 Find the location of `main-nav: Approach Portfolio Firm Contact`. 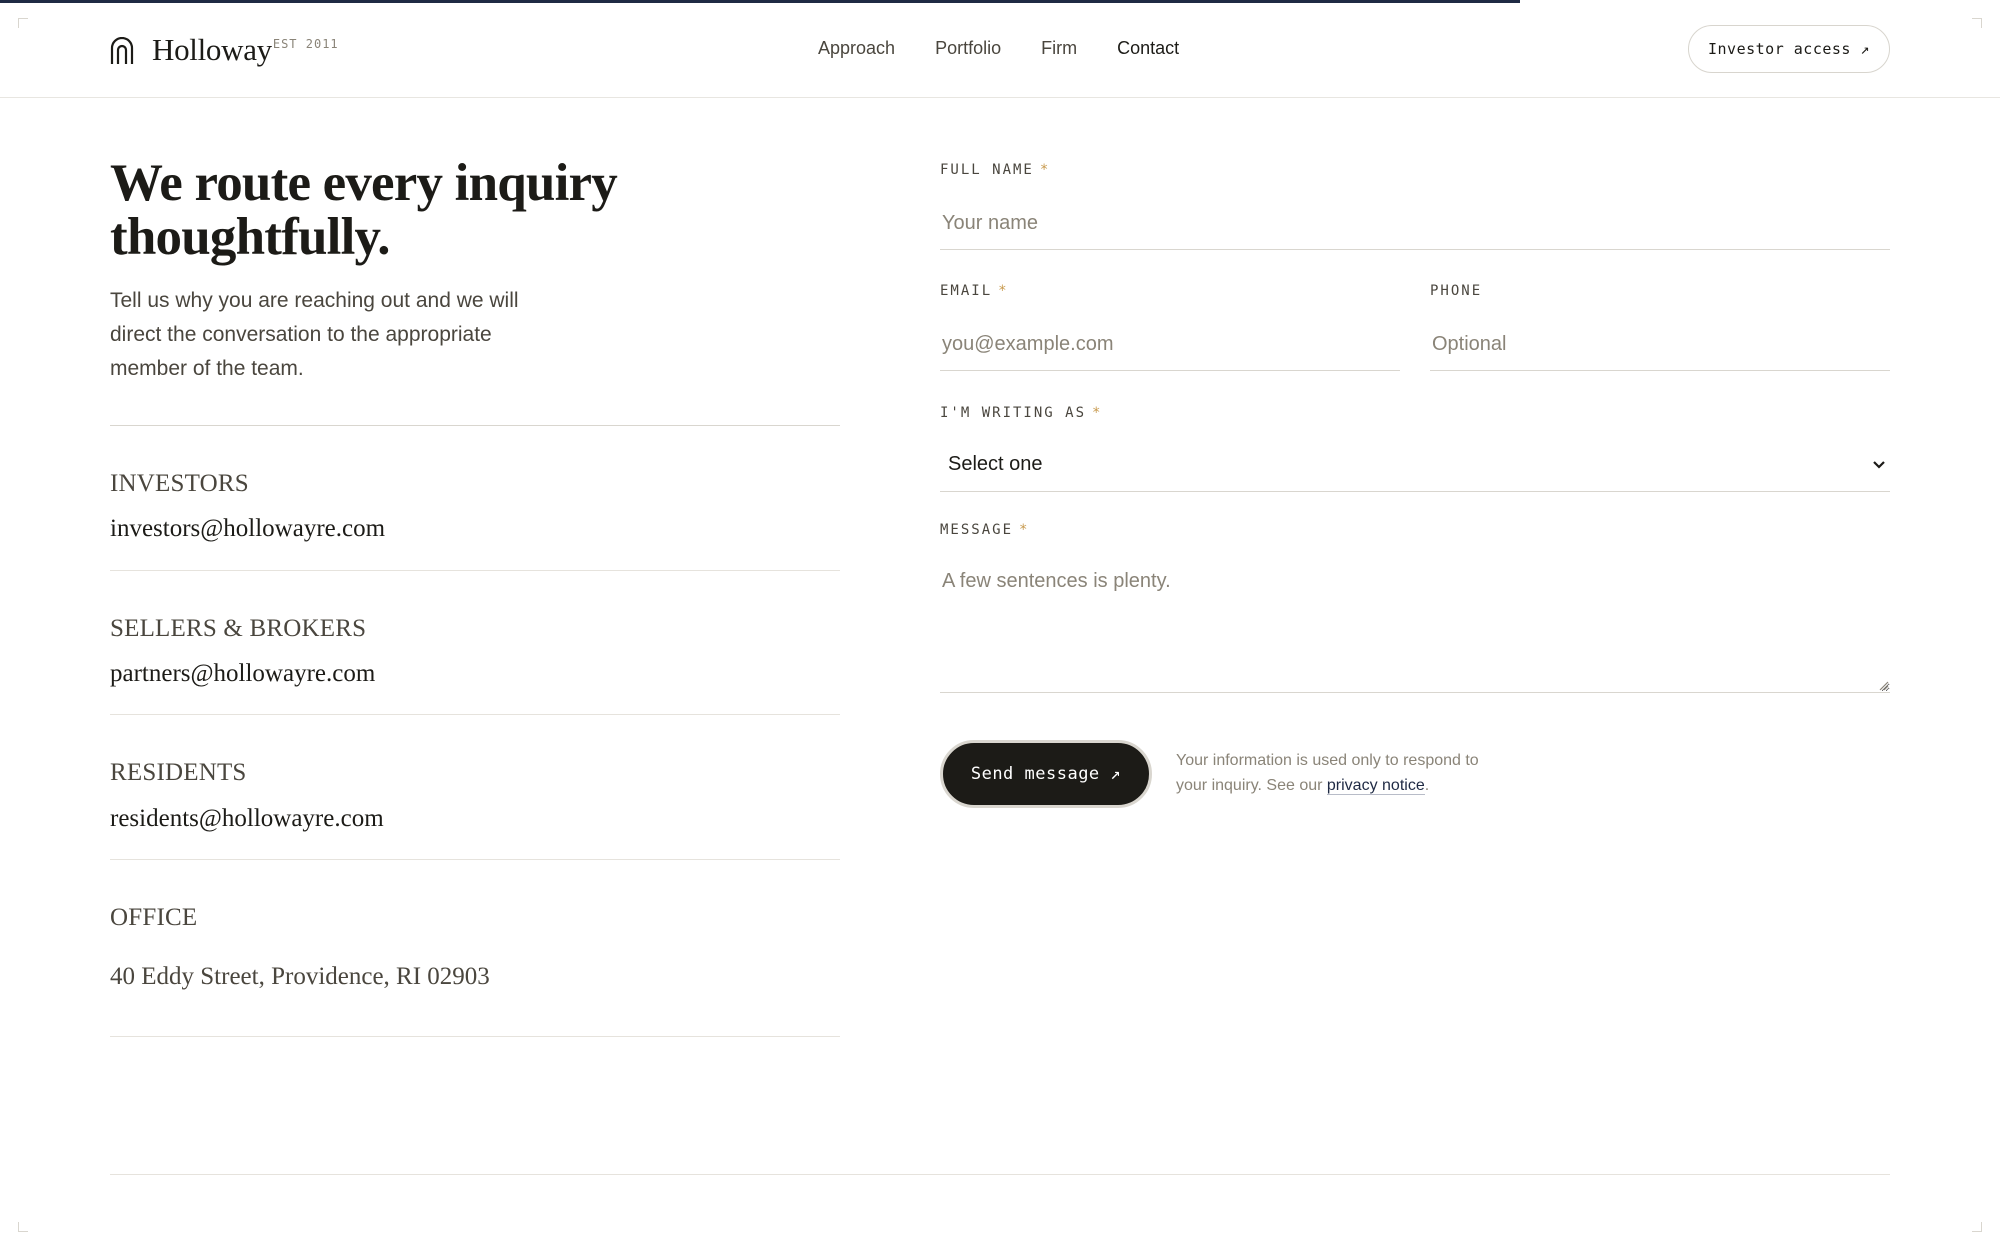

main-nav: Approach Portfolio Firm Contact is located at coordinates (998, 48).